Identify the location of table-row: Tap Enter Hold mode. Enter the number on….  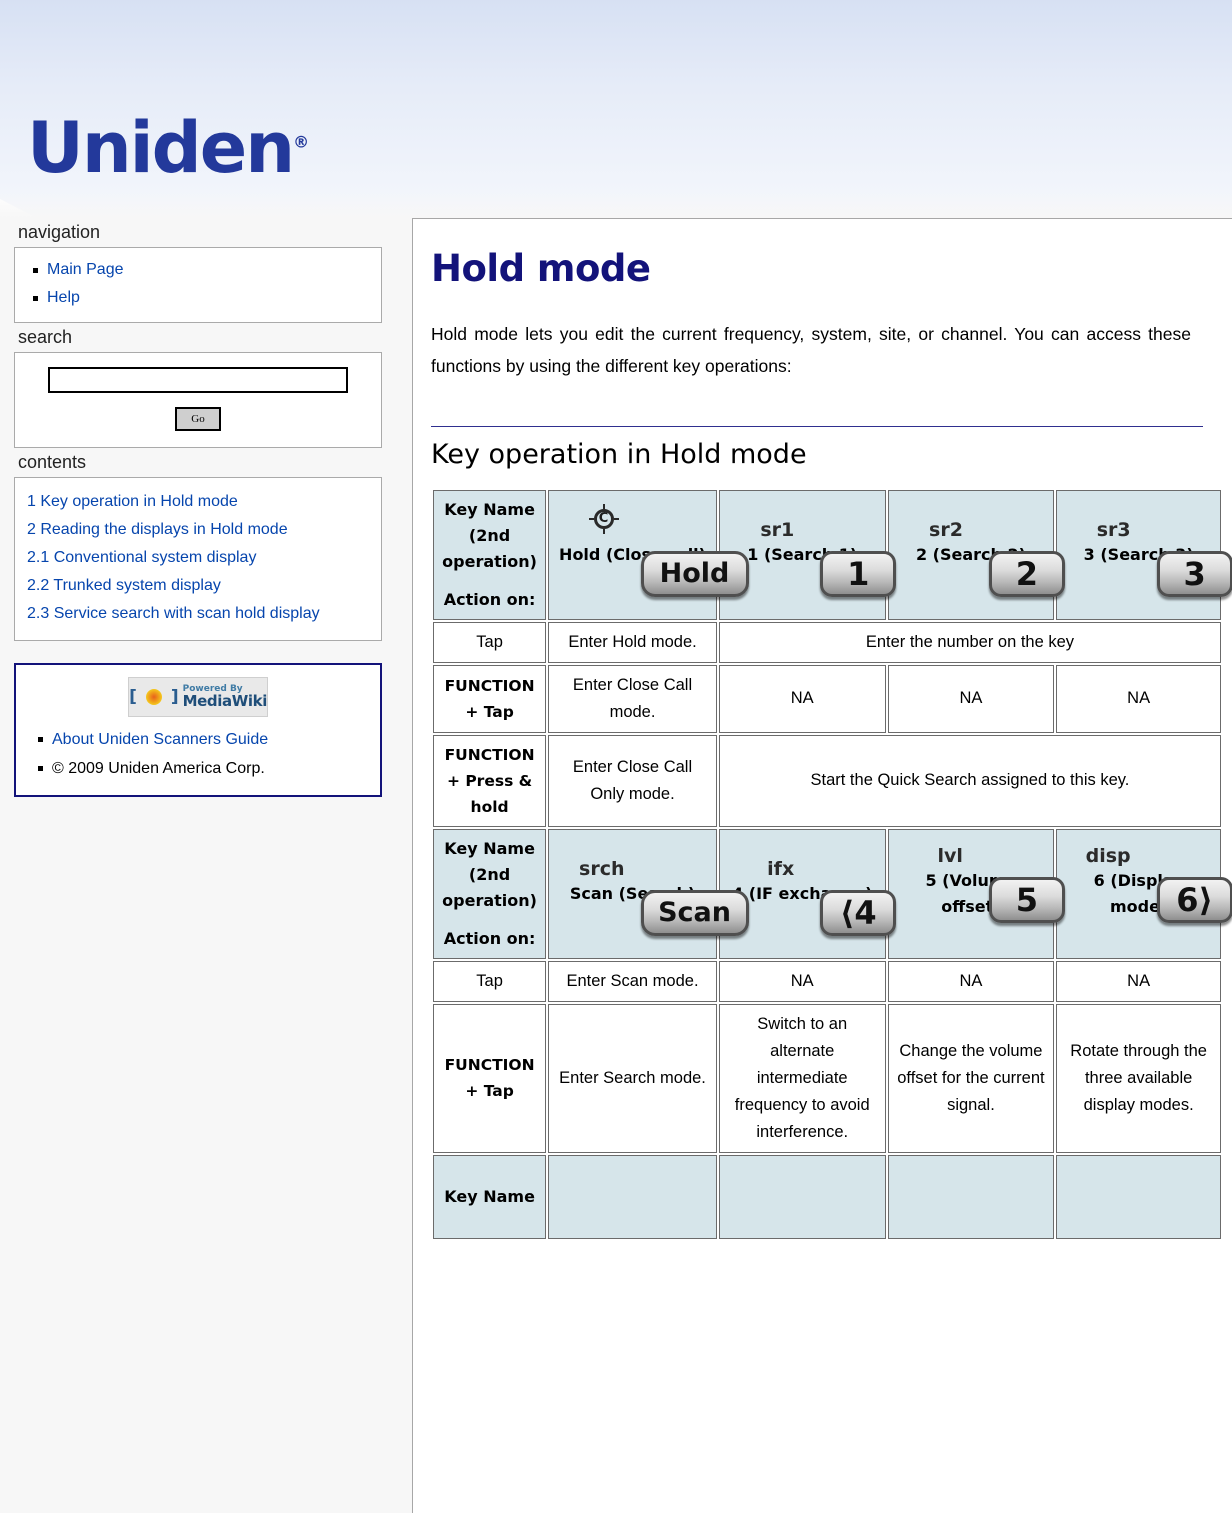
(827, 642).